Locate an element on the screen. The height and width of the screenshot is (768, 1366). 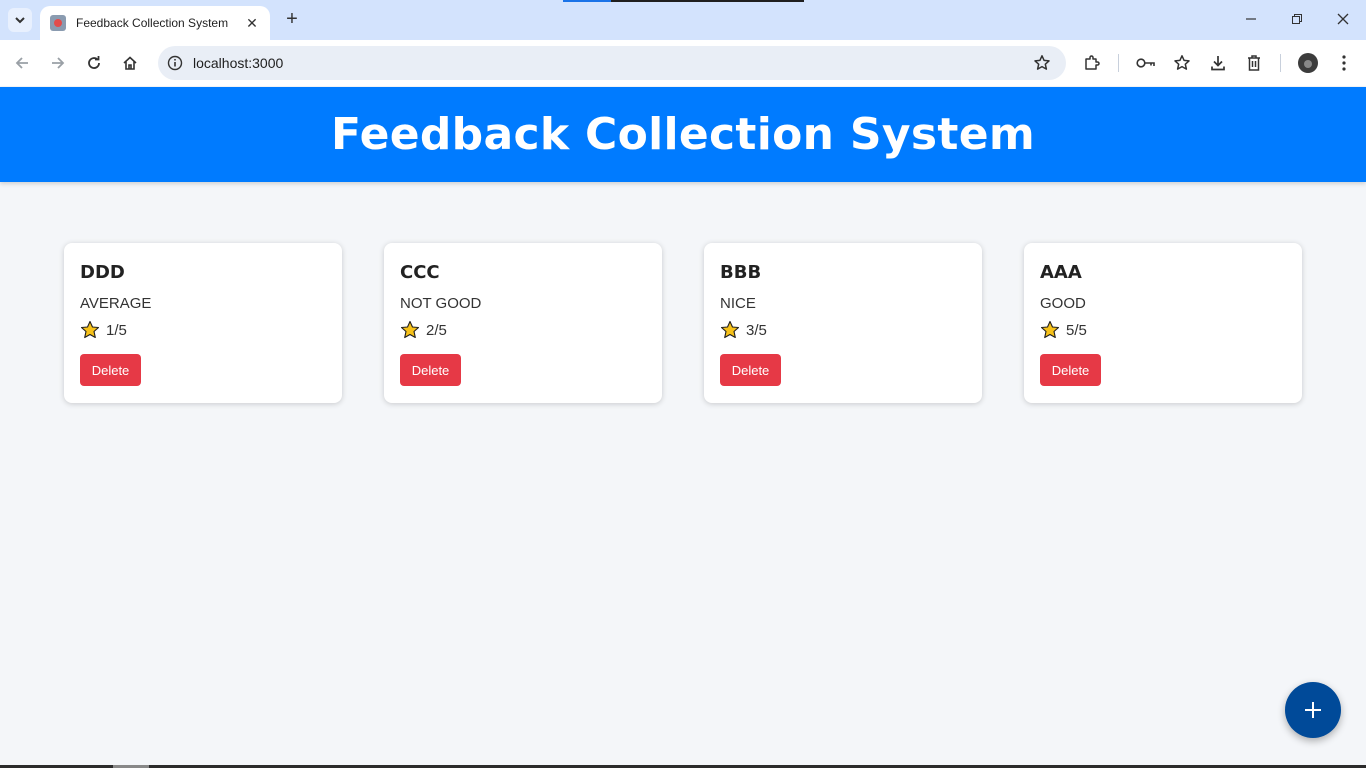
tab-title: Feedback Collection System is located at coordinates (152, 23).